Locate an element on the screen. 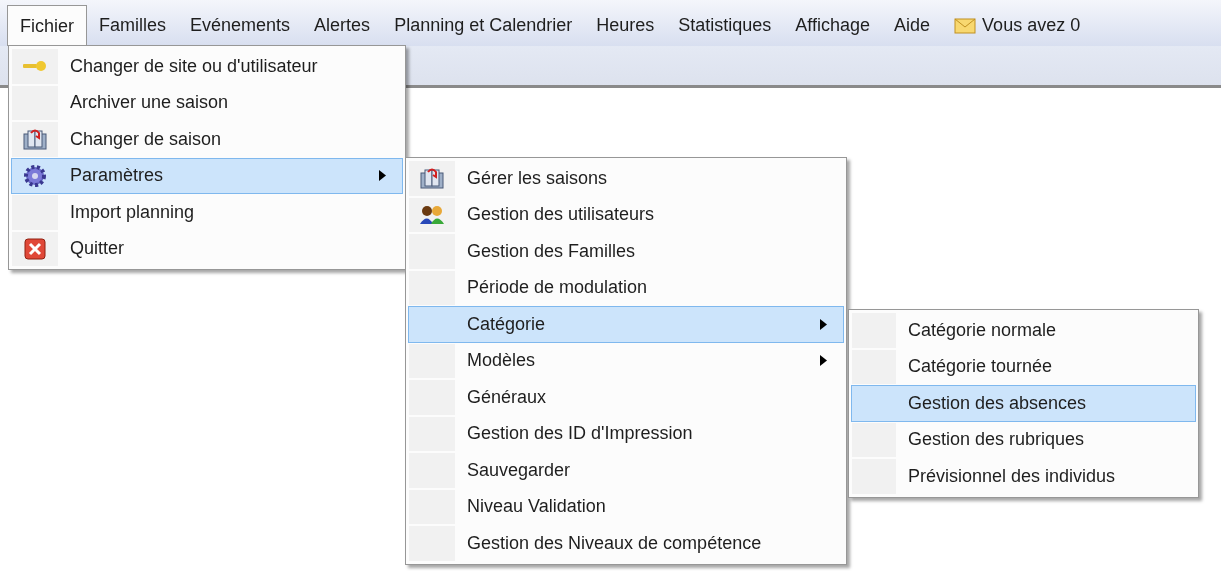 This screenshot has width=1221, height=571. menu-item: Archiver une saison is located at coordinates (207, 102).